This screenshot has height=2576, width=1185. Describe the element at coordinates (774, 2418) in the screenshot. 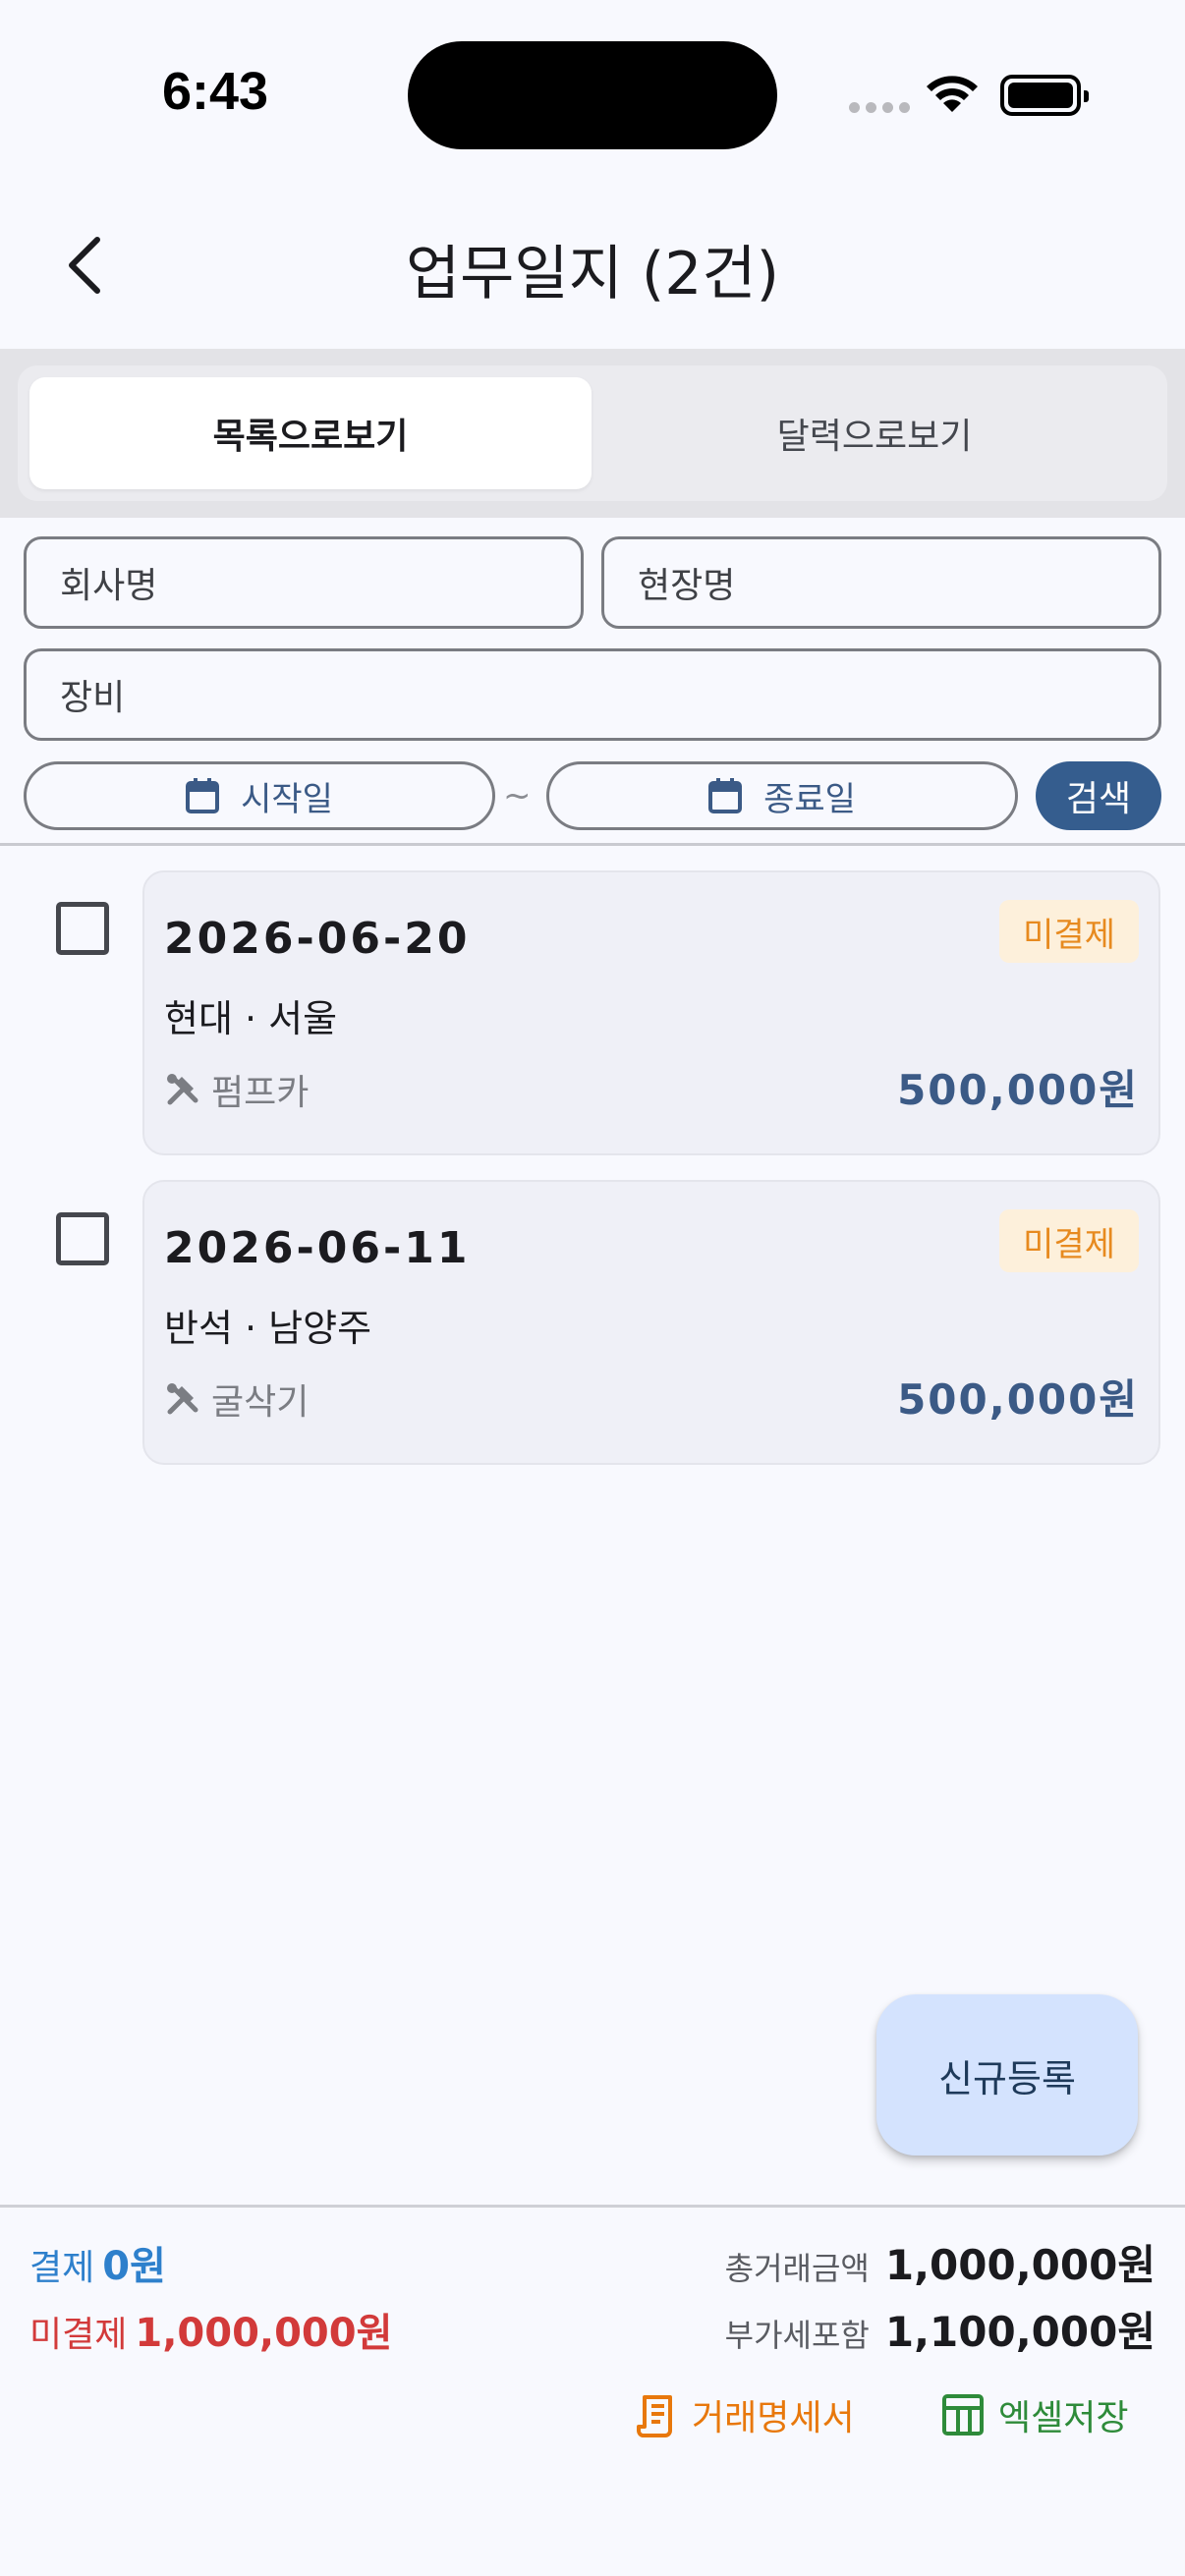

I see `statement-label: 거래명세서` at that location.